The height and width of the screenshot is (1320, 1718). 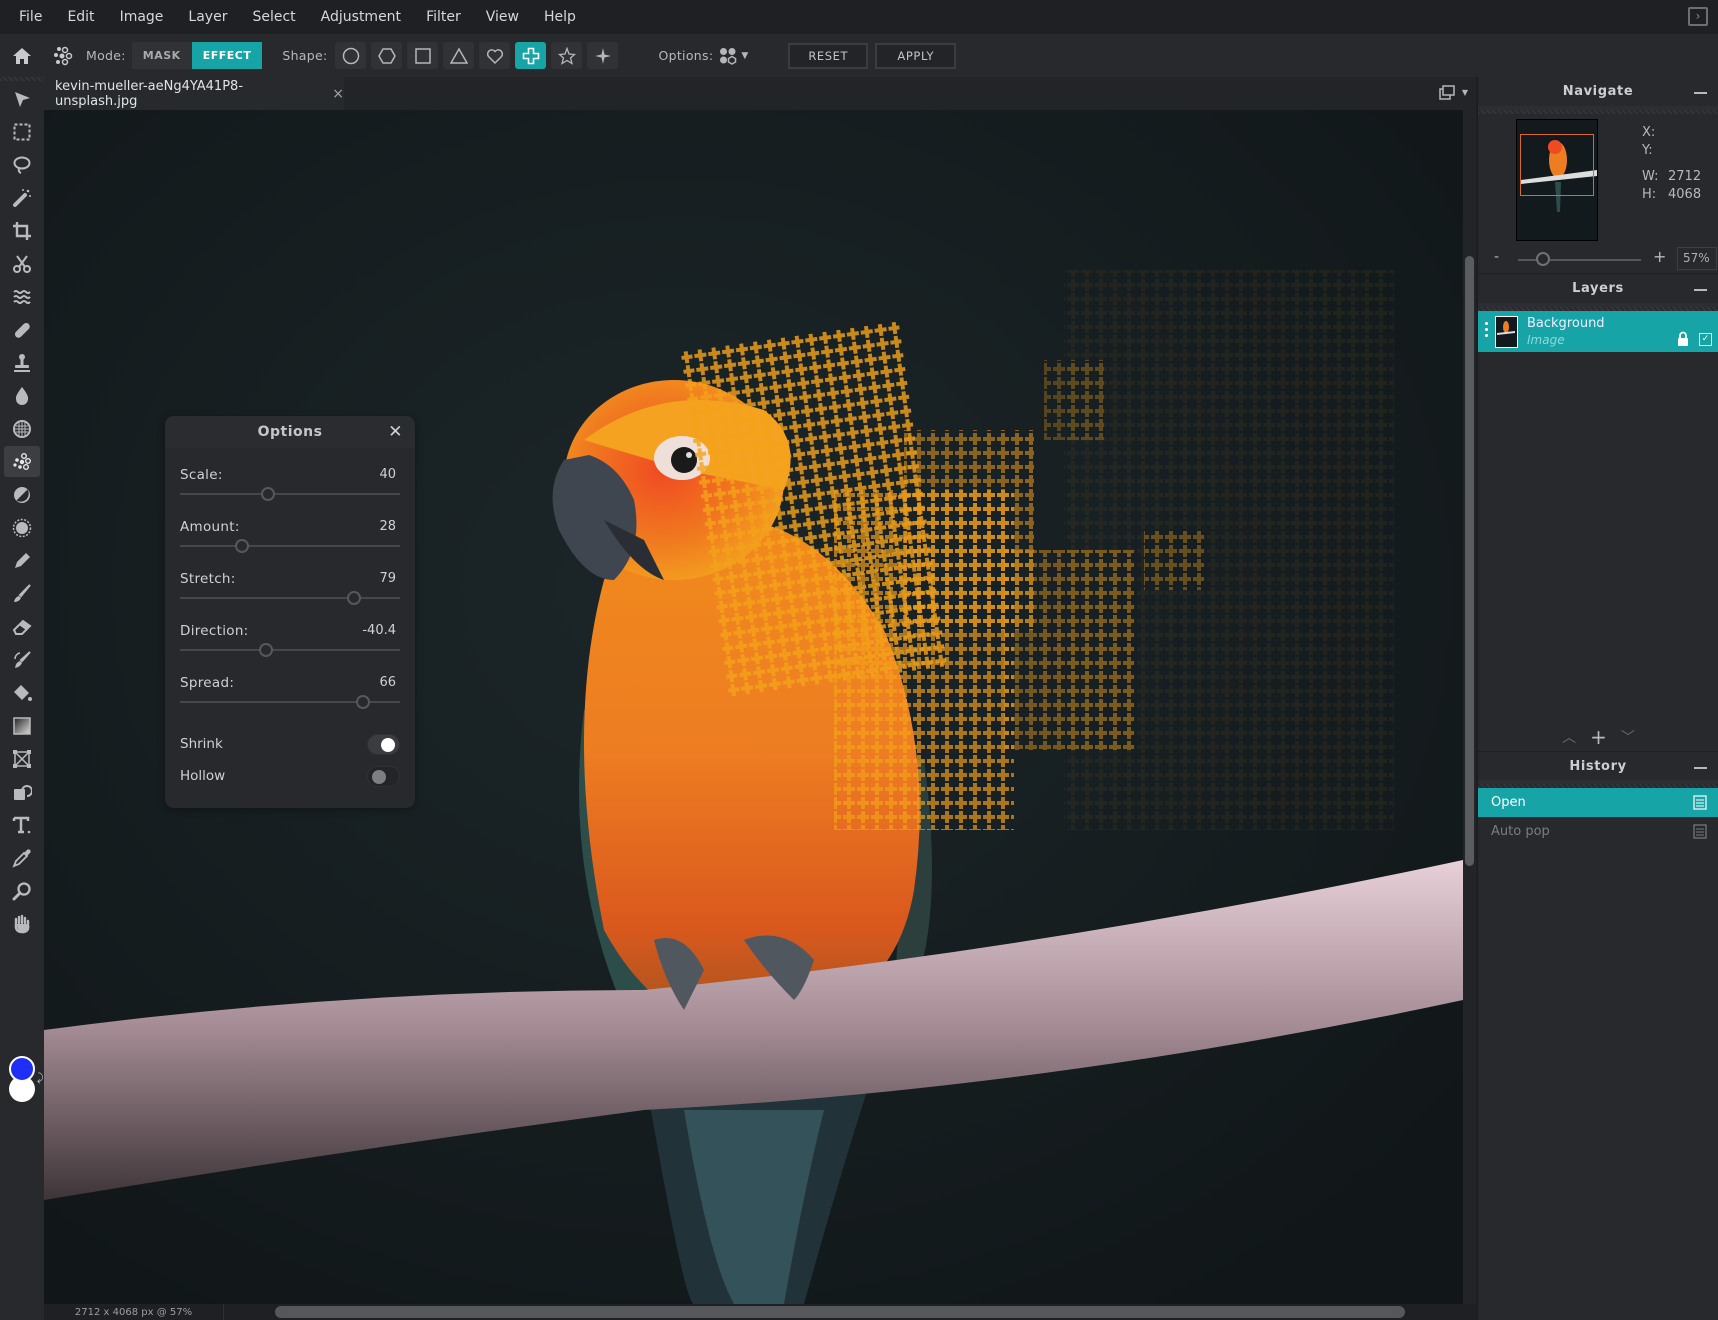 I want to click on zoom-in-button: +, so click(x=1659, y=256).